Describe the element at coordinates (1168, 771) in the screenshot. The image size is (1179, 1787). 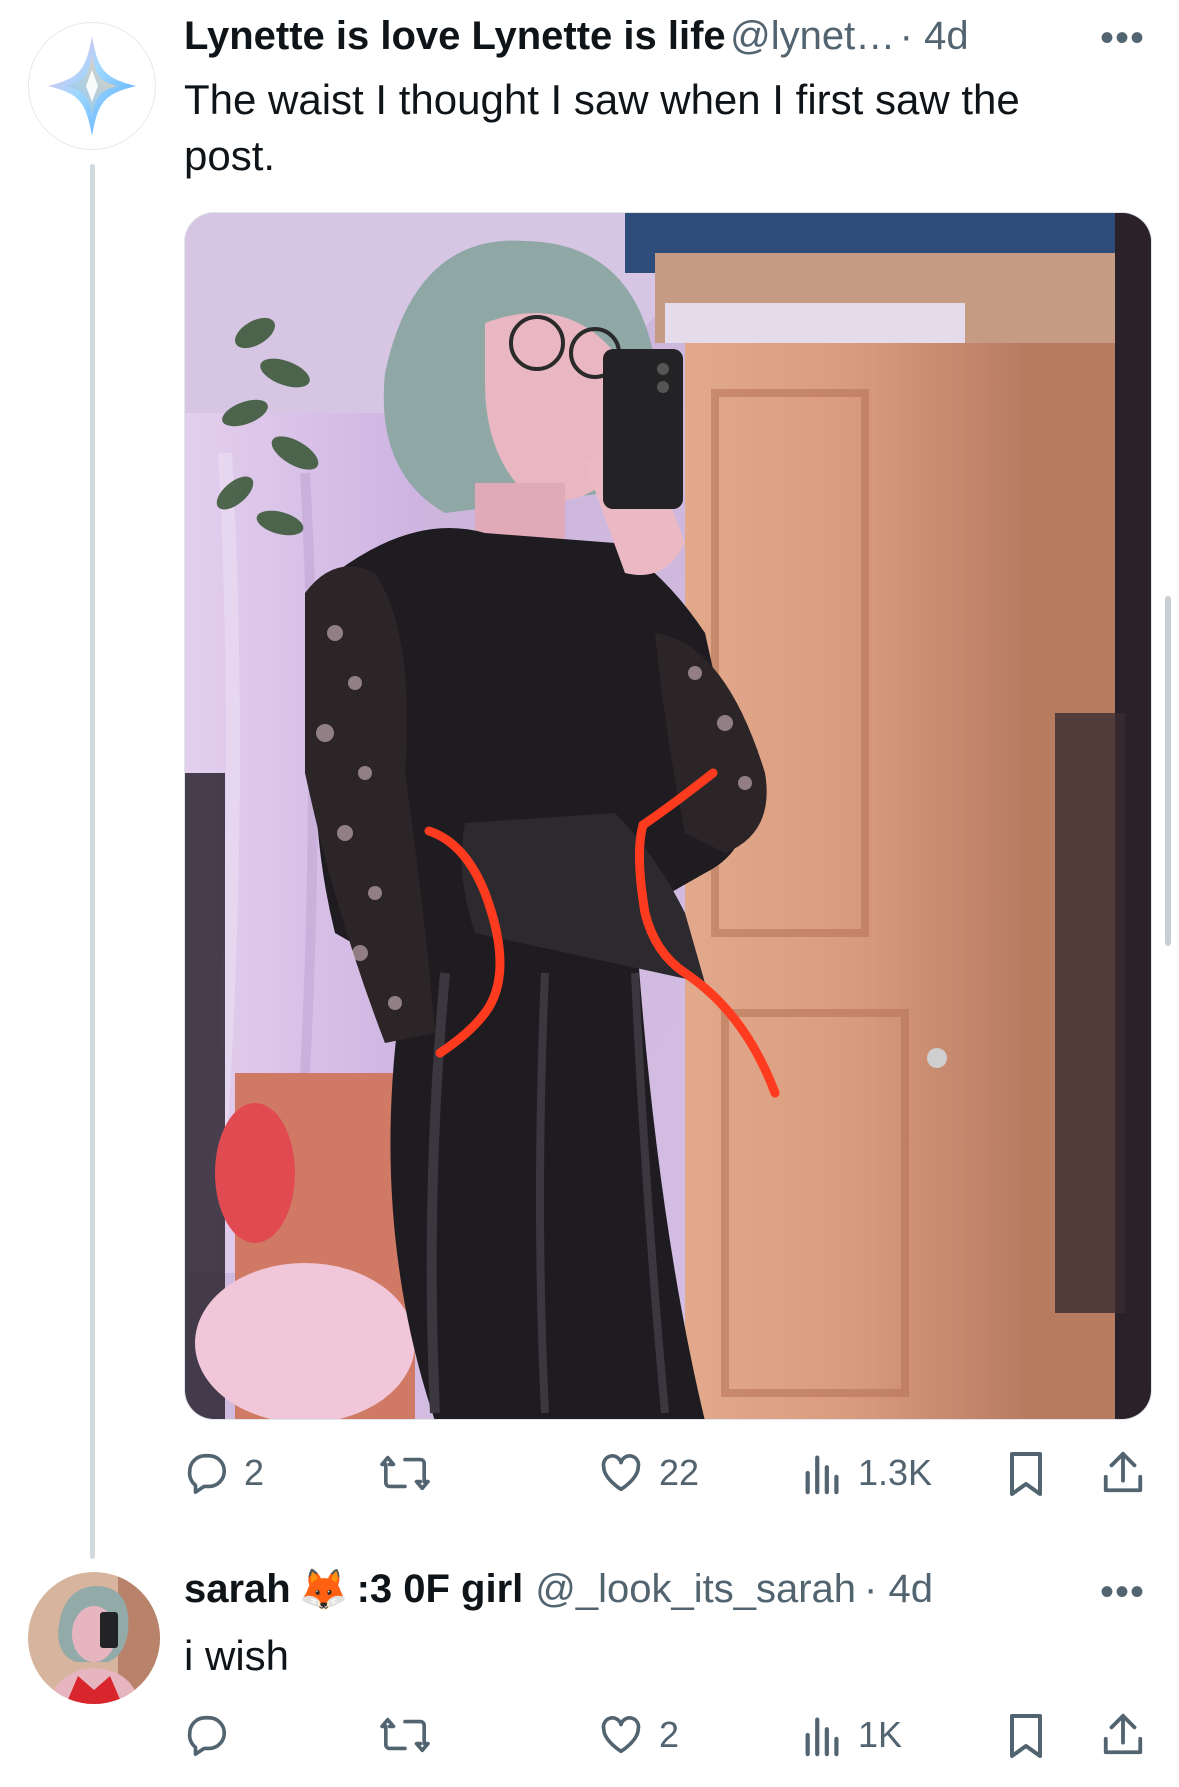
I see `scrollbar` at that location.